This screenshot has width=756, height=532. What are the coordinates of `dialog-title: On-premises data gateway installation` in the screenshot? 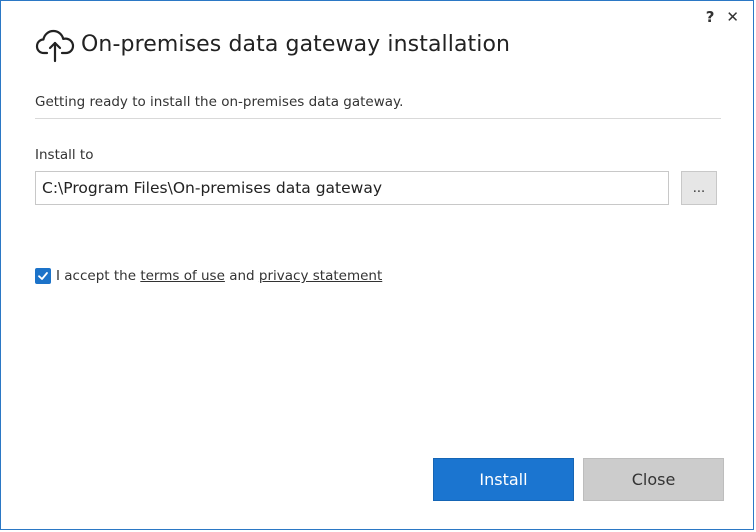 It's located at (296, 44).